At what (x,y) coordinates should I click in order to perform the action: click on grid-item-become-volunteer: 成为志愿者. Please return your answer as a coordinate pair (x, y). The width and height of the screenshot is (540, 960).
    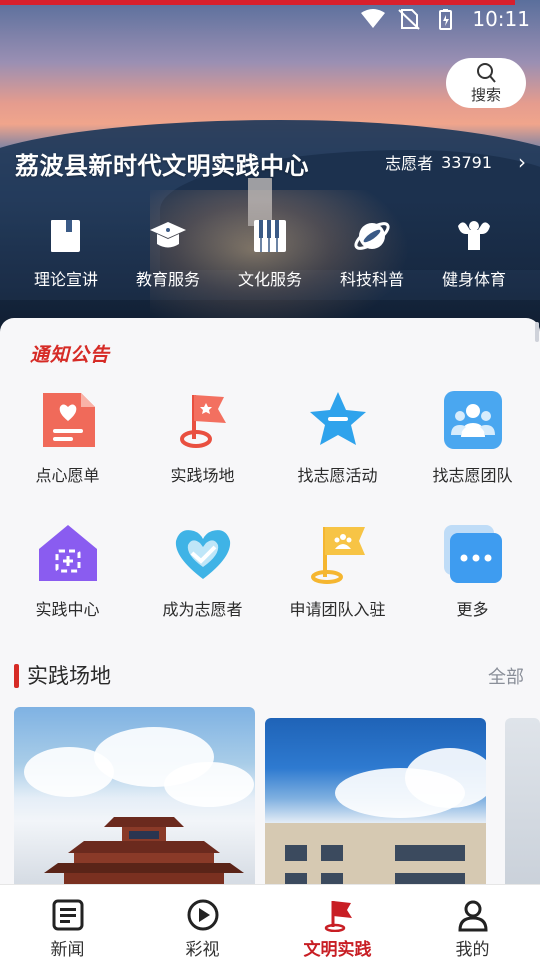
    Looking at the image, I should click on (203, 571).